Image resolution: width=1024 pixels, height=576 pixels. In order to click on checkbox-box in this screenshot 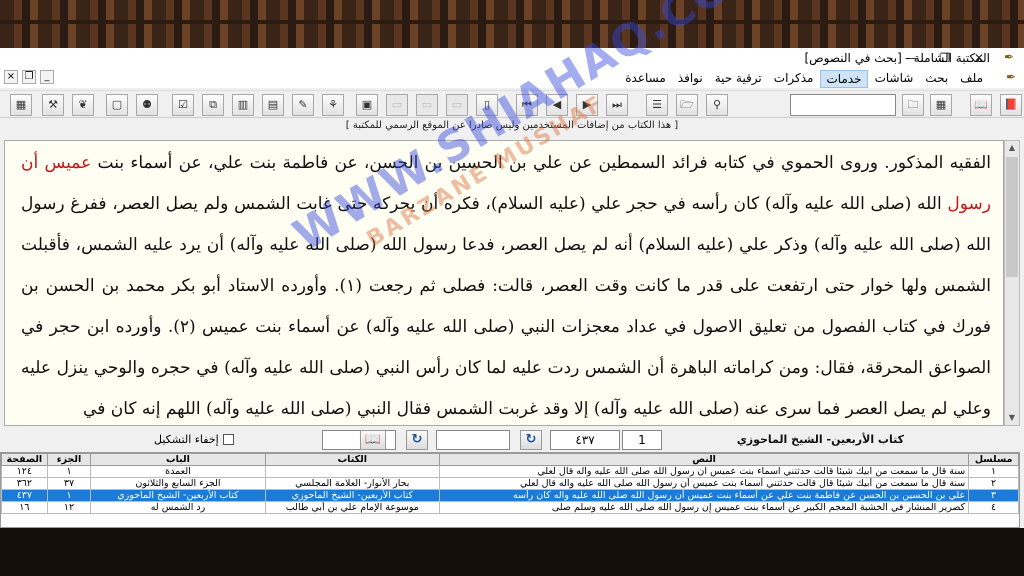, I will do `click(228, 439)`.